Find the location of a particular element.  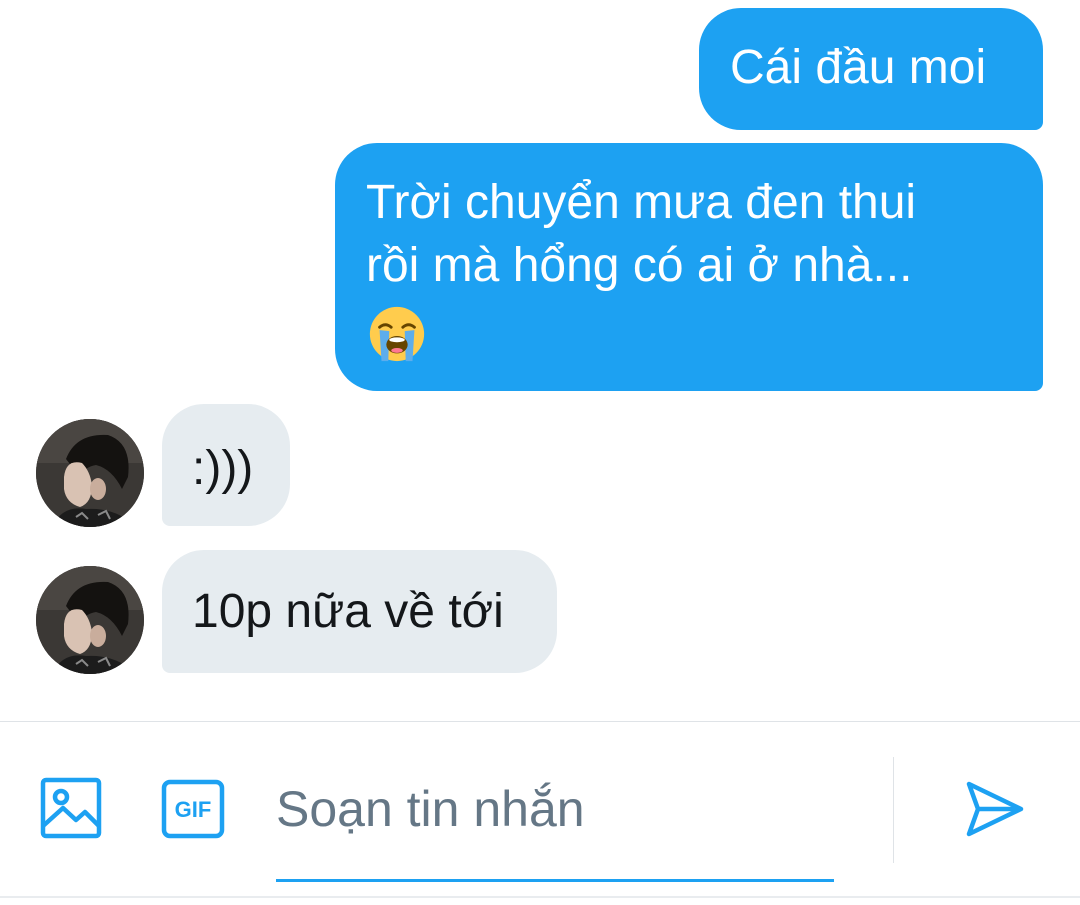

gif-icon: GIF is located at coordinates (193, 809).